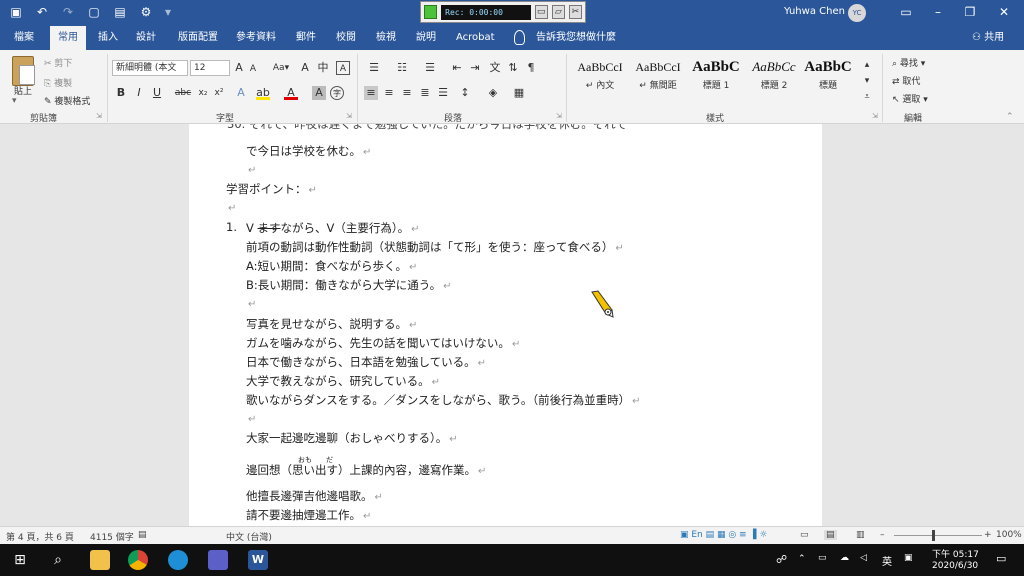  I want to click on ime-toolbar: ▣ En ▤ ▦ ◎ ≡ ▐ ☼, so click(723, 535).